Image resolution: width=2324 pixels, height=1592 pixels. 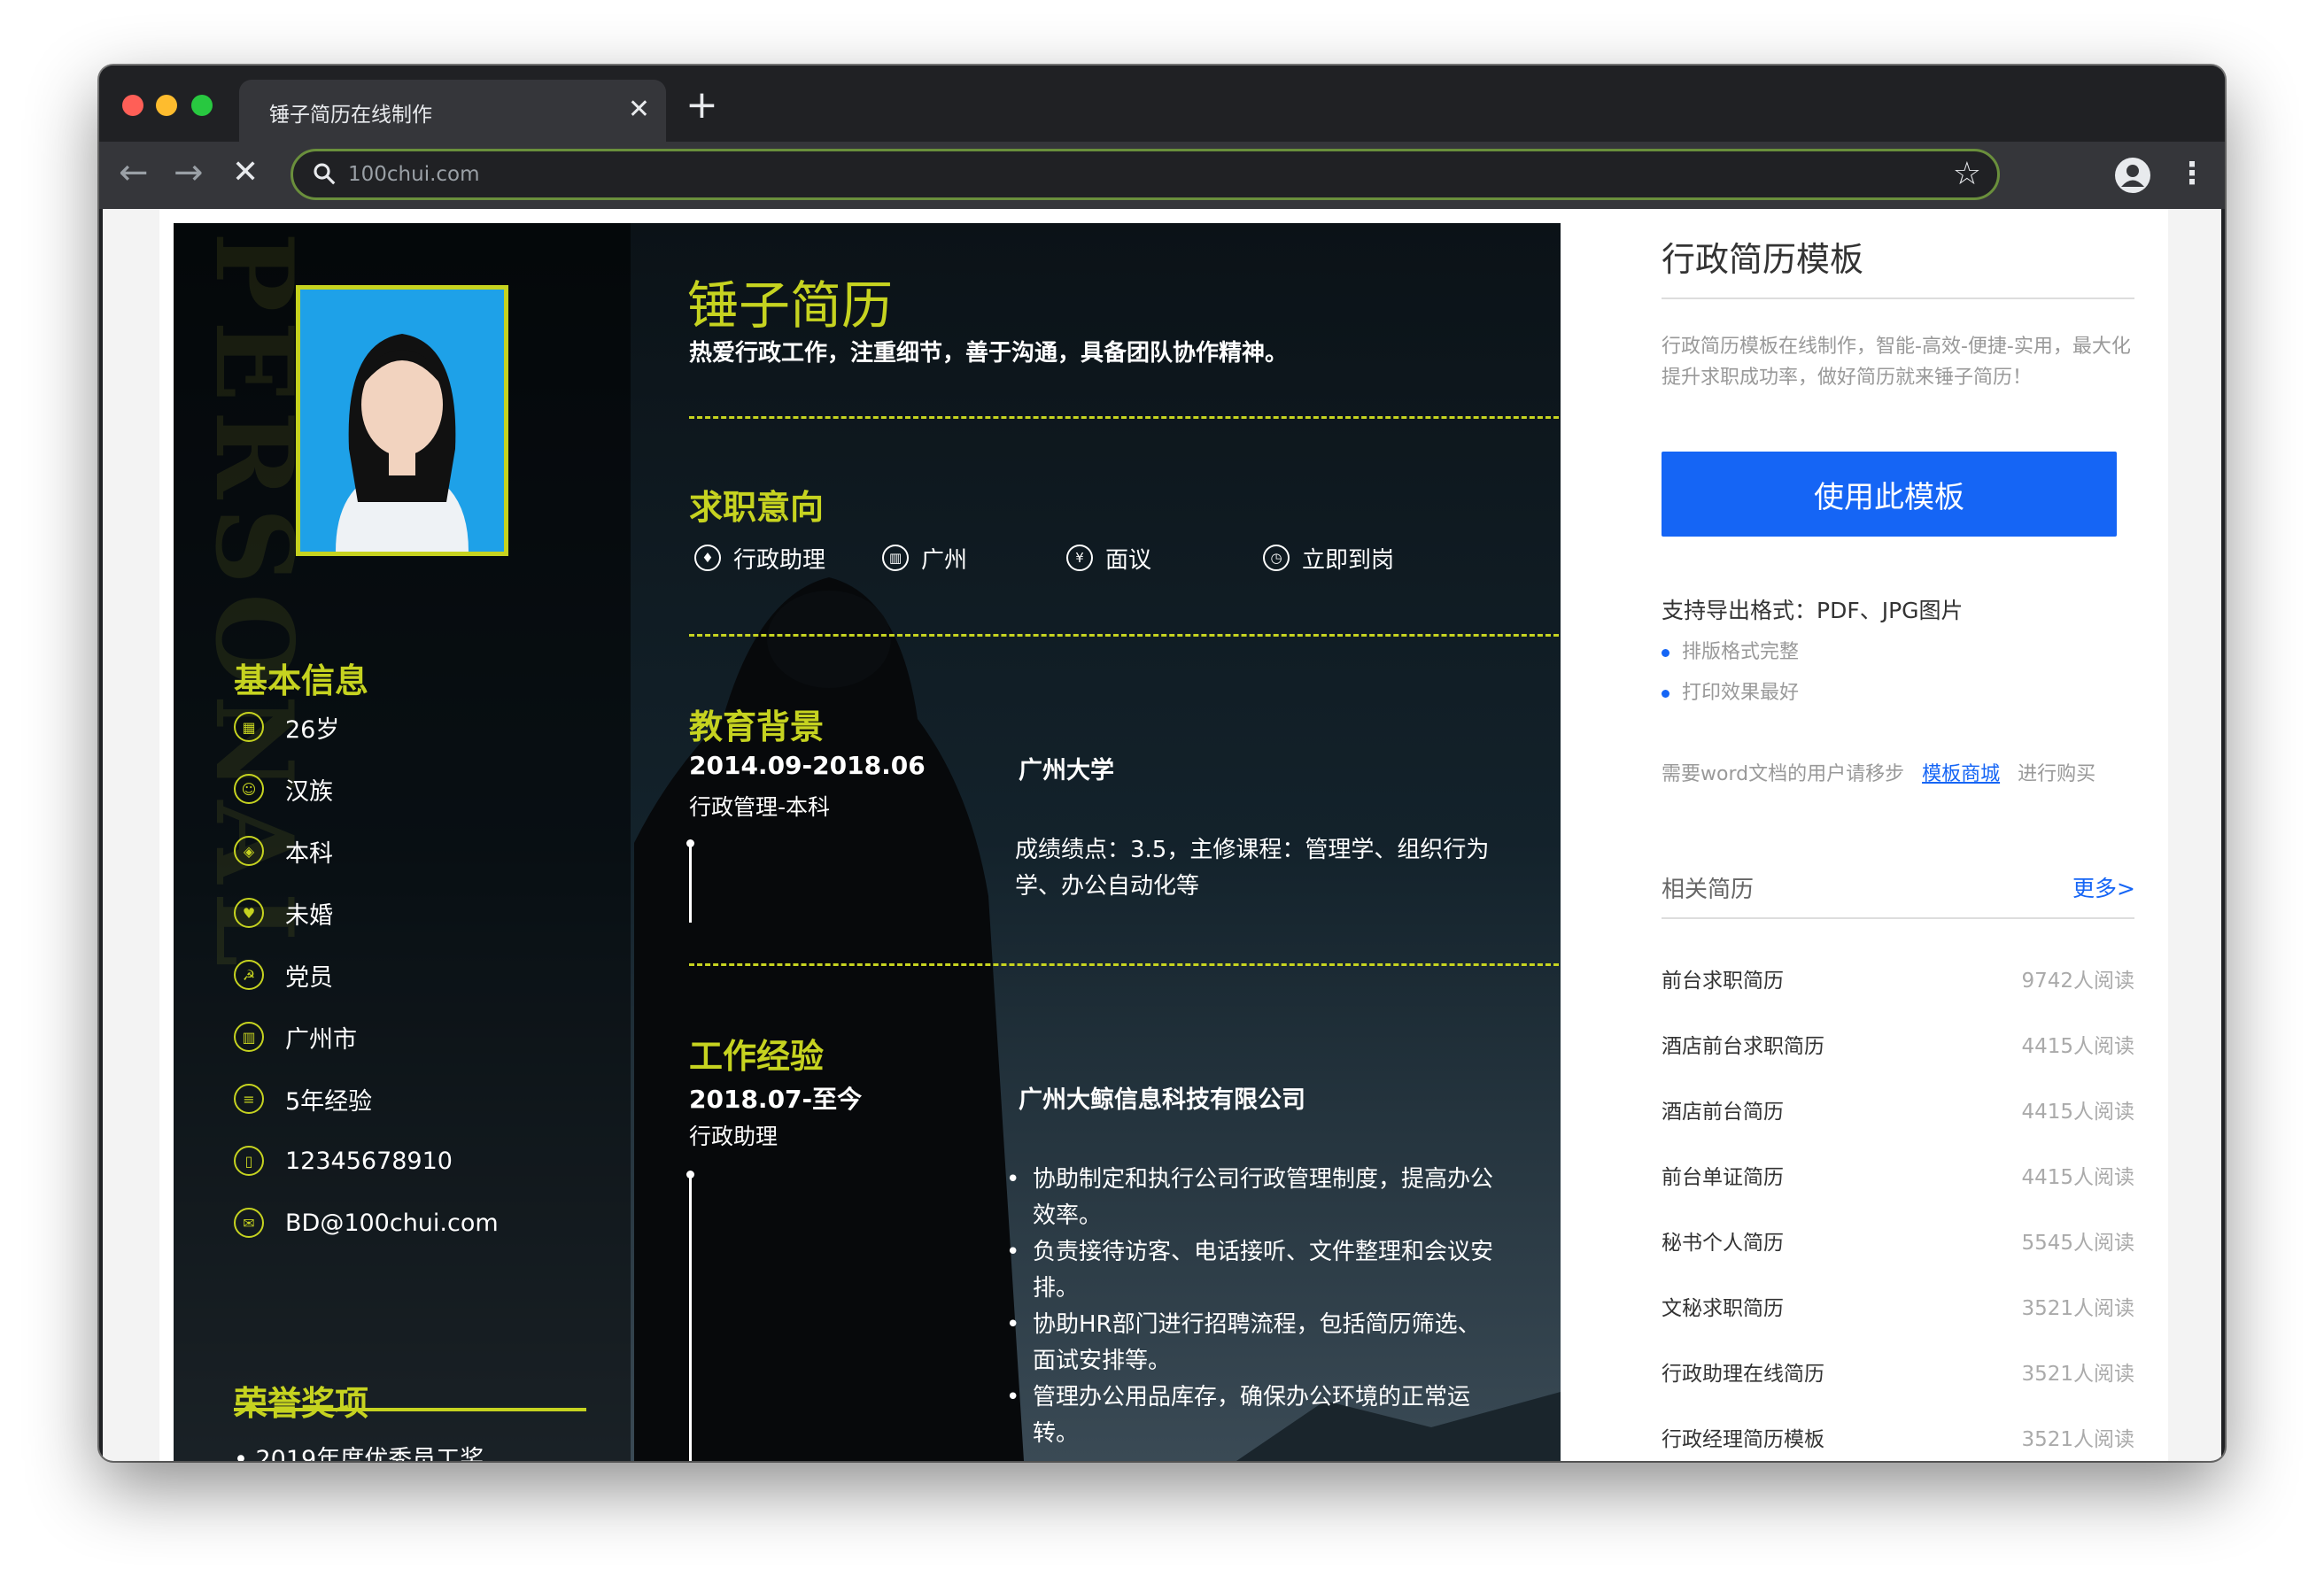 What do you see at coordinates (369, 1161) in the screenshot?
I see `basic-info-text: 12345678910` at bounding box center [369, 1161].